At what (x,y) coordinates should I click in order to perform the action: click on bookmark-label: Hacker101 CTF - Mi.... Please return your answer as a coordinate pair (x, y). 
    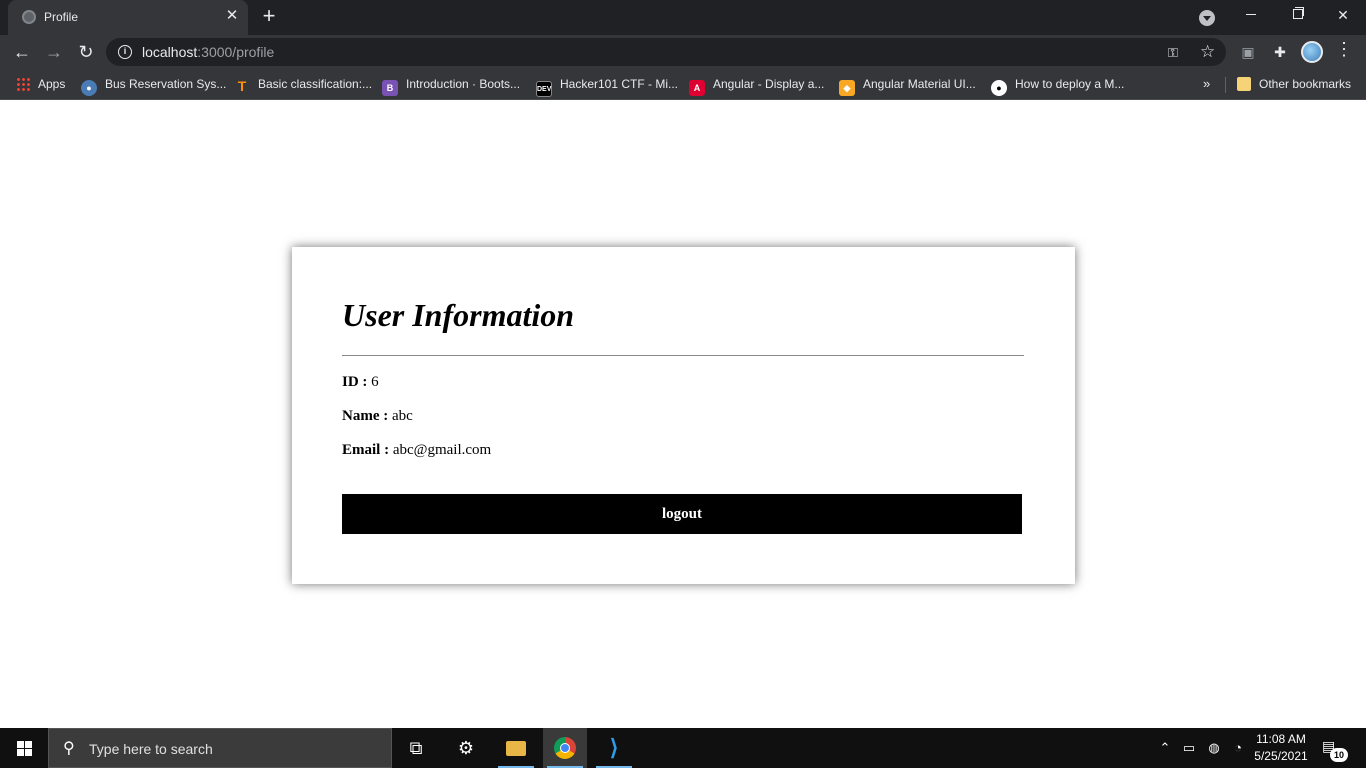
    Looking at the image, I should click on (619, 84).